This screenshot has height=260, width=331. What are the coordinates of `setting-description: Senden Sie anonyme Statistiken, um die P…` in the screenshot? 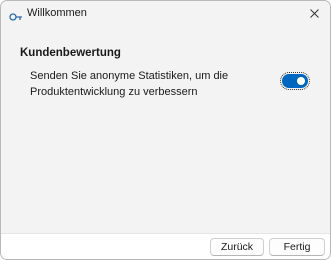 It's located at (145, 84).